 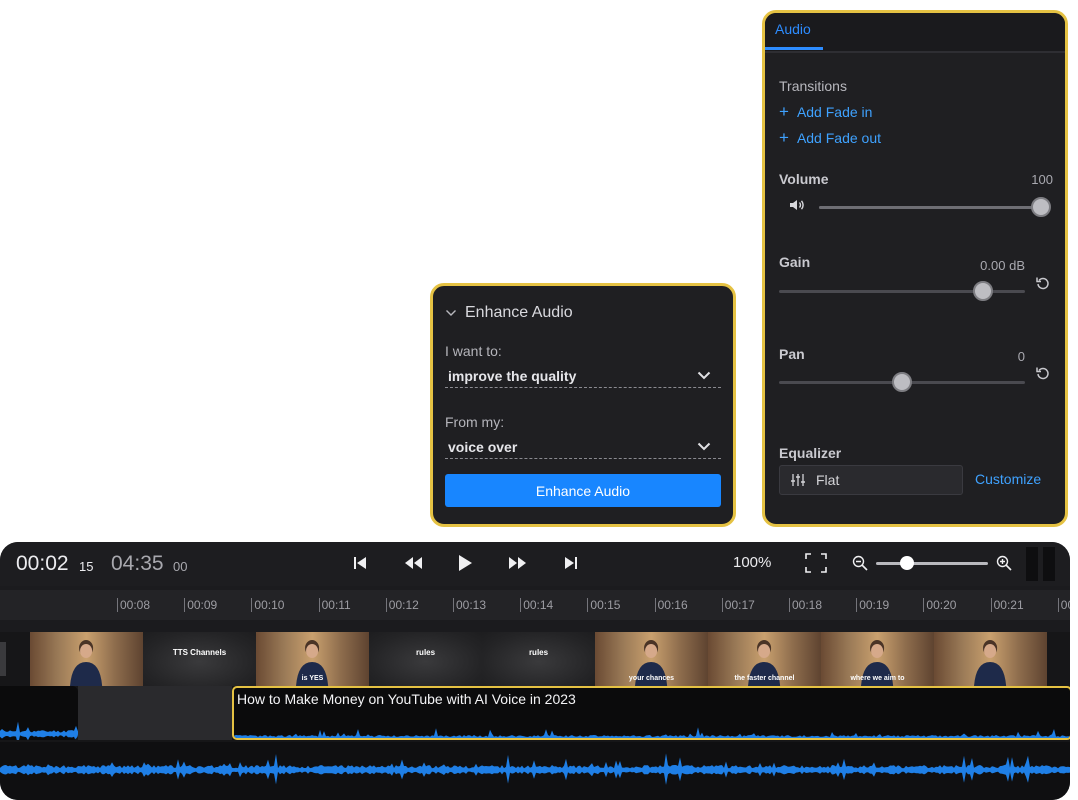 What do you see at coordinates (797, 205) in the screenshot?
I see `speaker-icon` at bounding box center [797, 205].